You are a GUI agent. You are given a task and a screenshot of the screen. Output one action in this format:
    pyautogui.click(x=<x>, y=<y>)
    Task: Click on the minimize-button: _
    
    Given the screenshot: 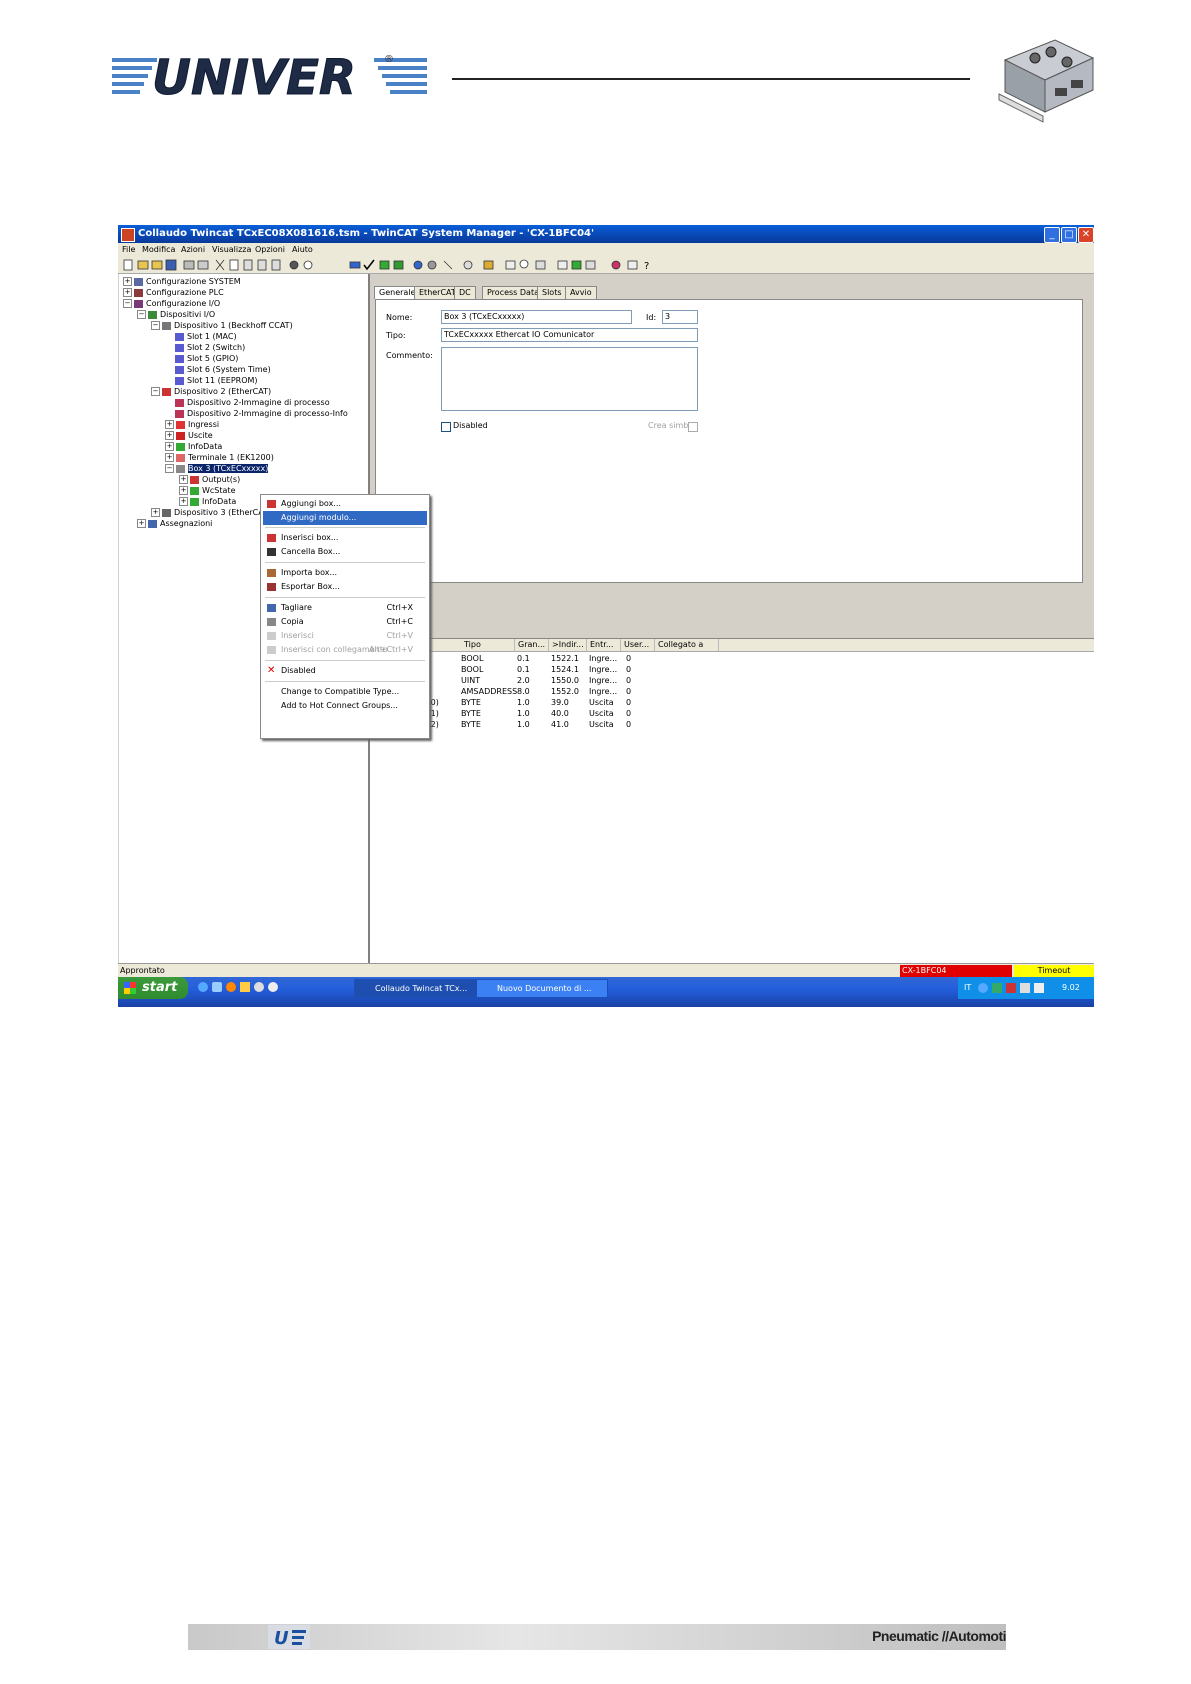 What is the action you would take?
    pyautogui.click(x=1052, y=235)
    